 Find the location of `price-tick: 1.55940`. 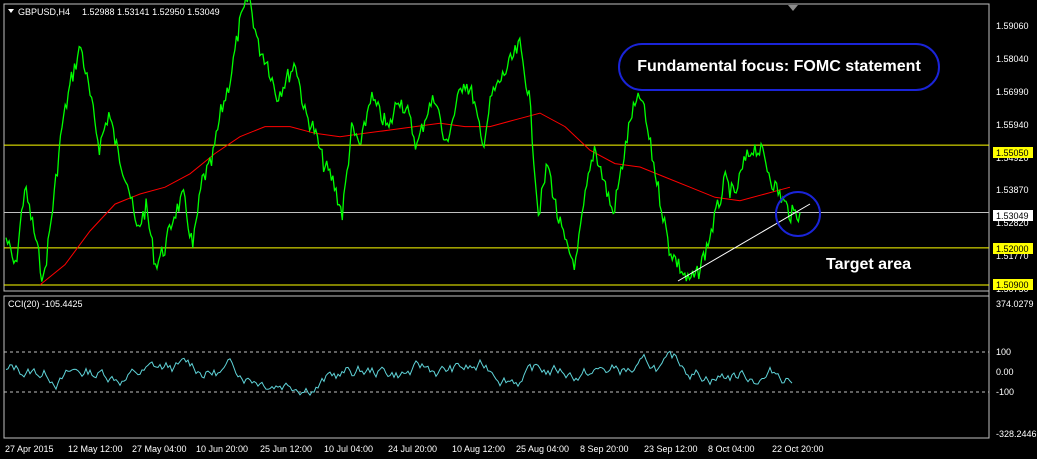

price-tick: 1.55940 is located at coordinates (1012, 125).